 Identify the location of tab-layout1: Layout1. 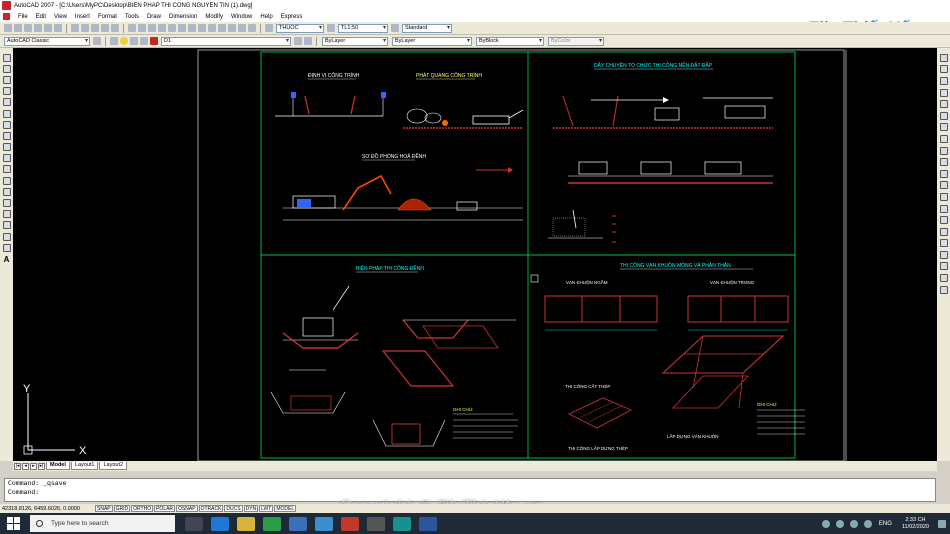
(84, 466).